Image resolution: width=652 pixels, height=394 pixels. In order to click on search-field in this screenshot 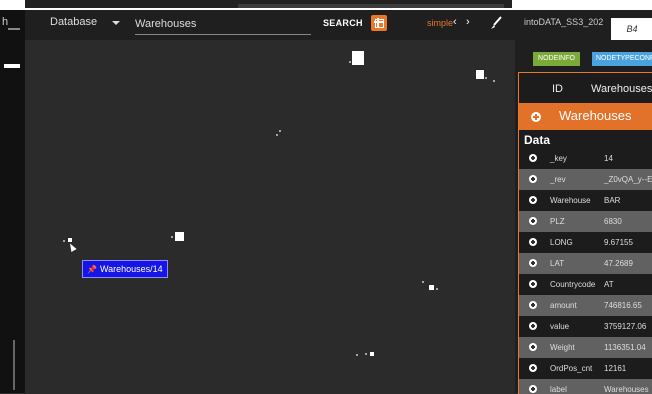, I will do `click(223, 24)`.